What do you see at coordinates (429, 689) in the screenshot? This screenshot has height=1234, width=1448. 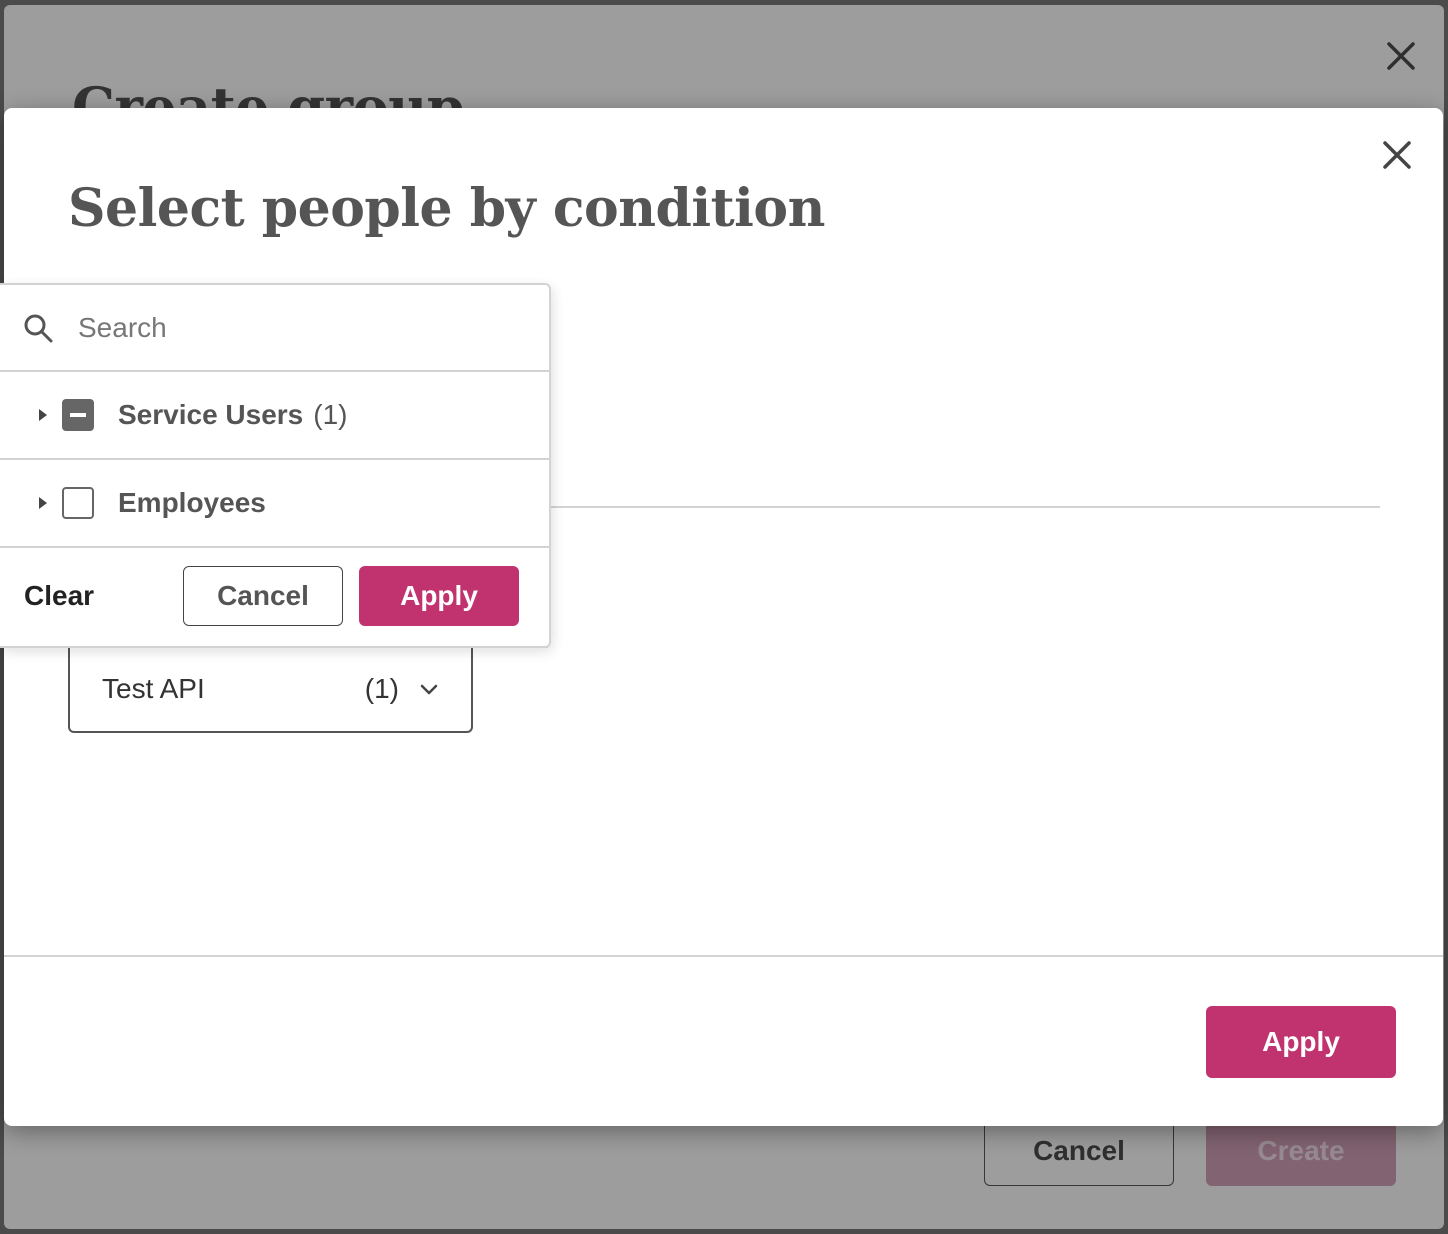 I see `chevron-down-icon` at bounding box center [429, 689].